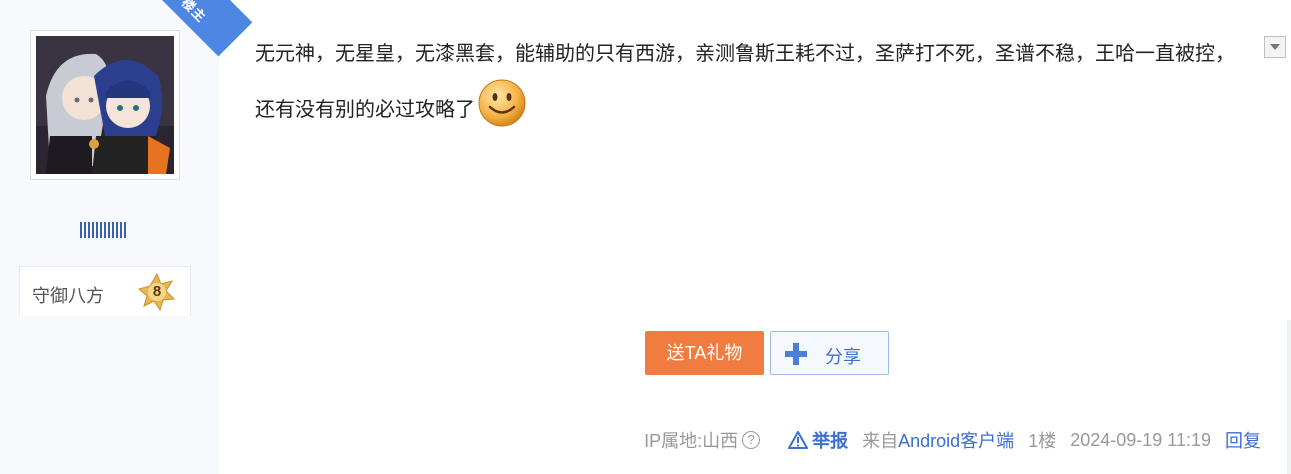 This screenshot has height=474, width=1291. Describe the element at coordinates (103, 230) in the screenshot. I see `username-placeholder` at that location.